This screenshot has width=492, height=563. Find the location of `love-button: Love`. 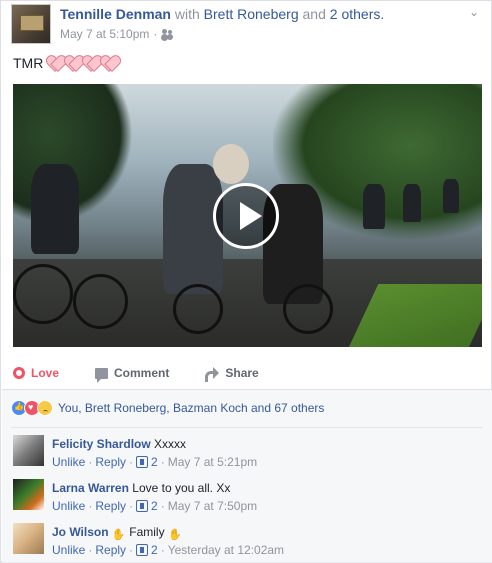

love-button: Love is located at coordinates (36, 373).